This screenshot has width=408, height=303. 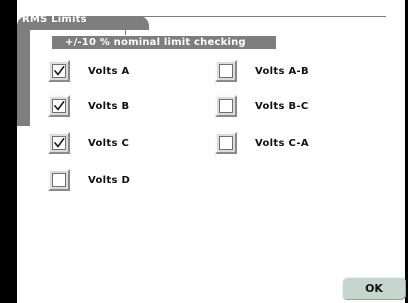 I want to click on checkbox-volts-a-b, so click(x=226, y=71).